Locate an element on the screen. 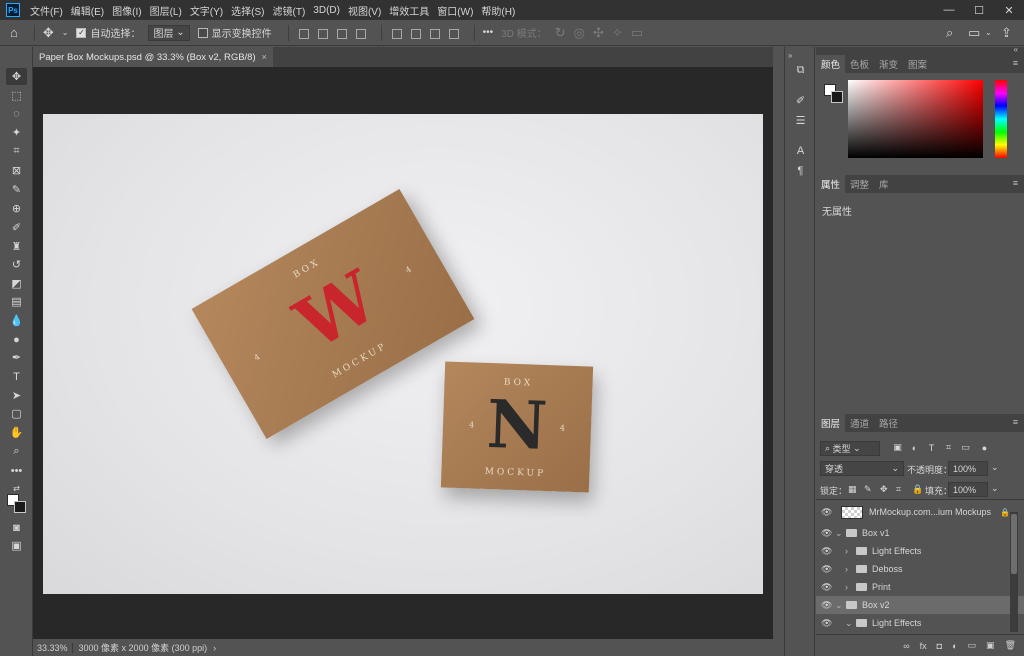  opacity-field: 100% is located at coordinates (968, 468).